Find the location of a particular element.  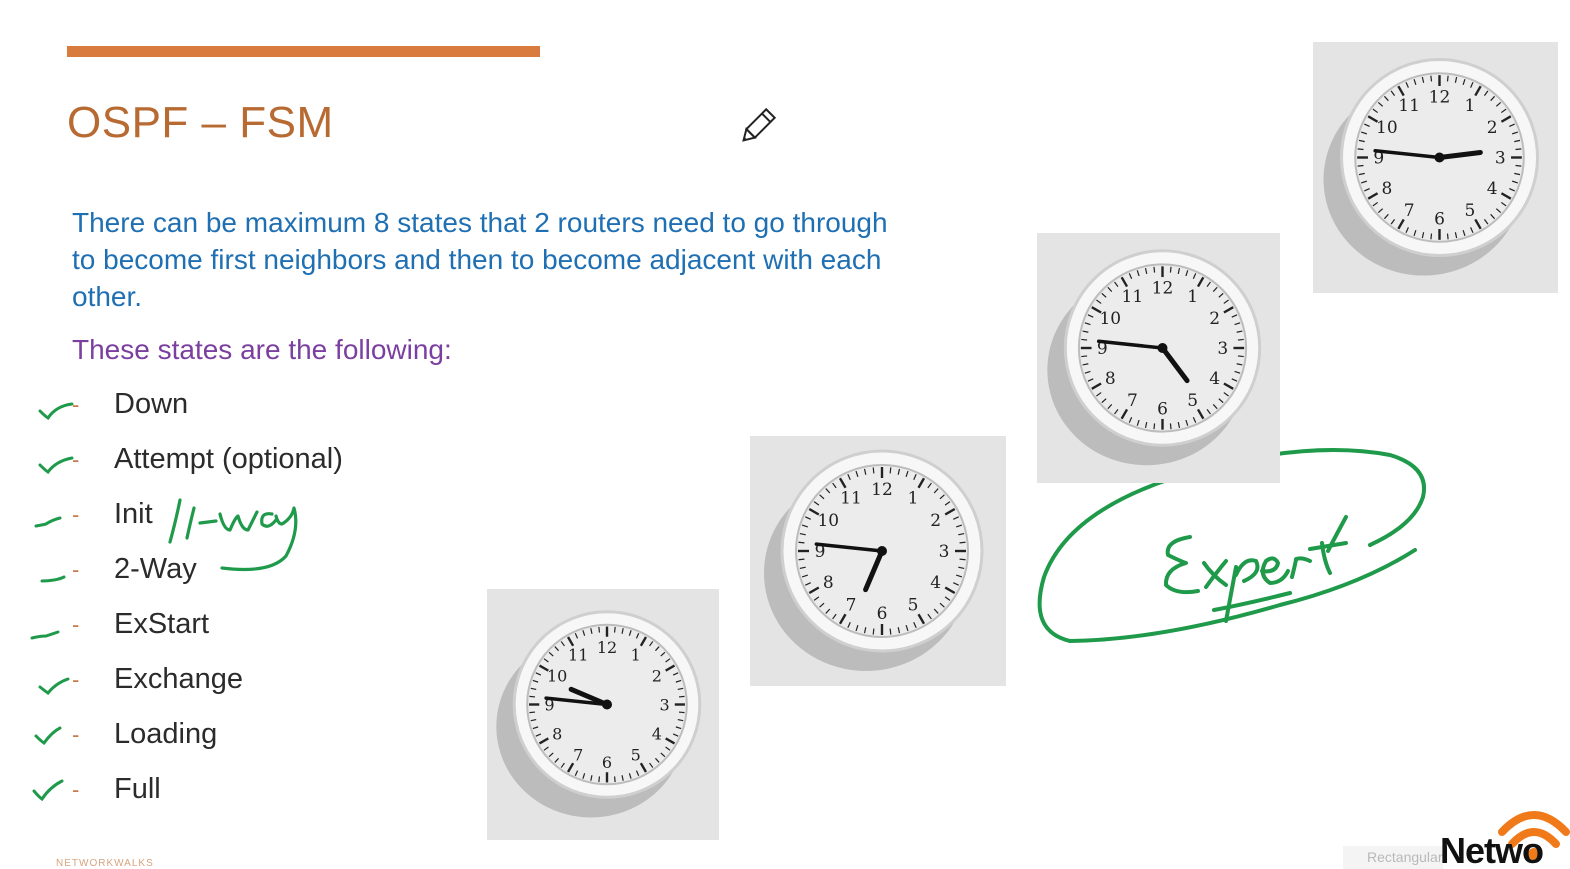

wall-clock-3: 12 1234567891011 is located at coordinates (1154, 357).